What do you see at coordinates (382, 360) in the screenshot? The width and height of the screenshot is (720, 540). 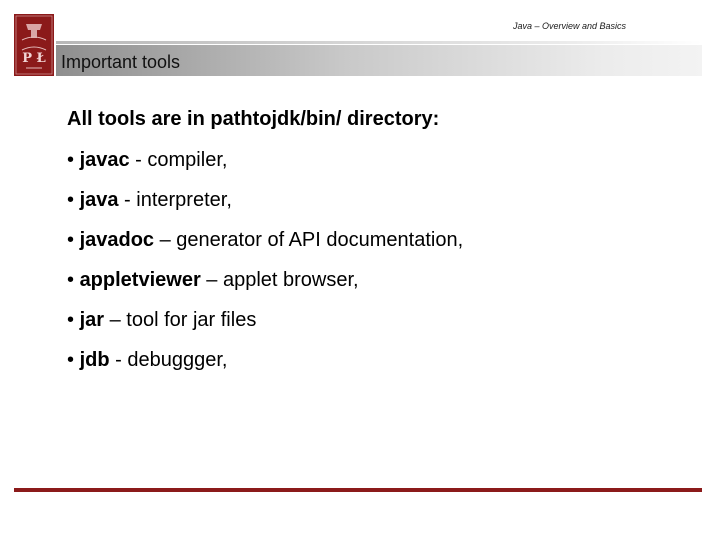 I see `list-item: • jdb - debuggger,` at bounding box center [382, 360].